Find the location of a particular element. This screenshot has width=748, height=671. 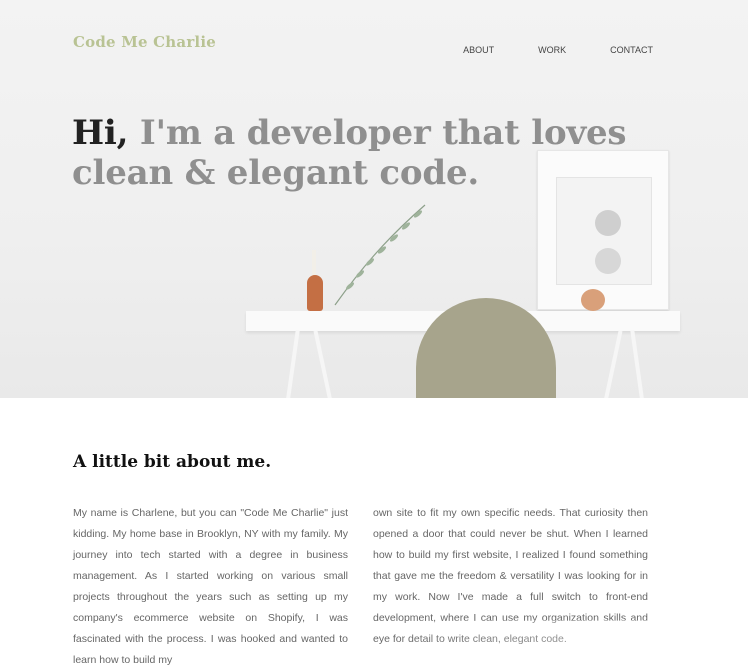

frame-artwork is located at coordinates (604, 231).